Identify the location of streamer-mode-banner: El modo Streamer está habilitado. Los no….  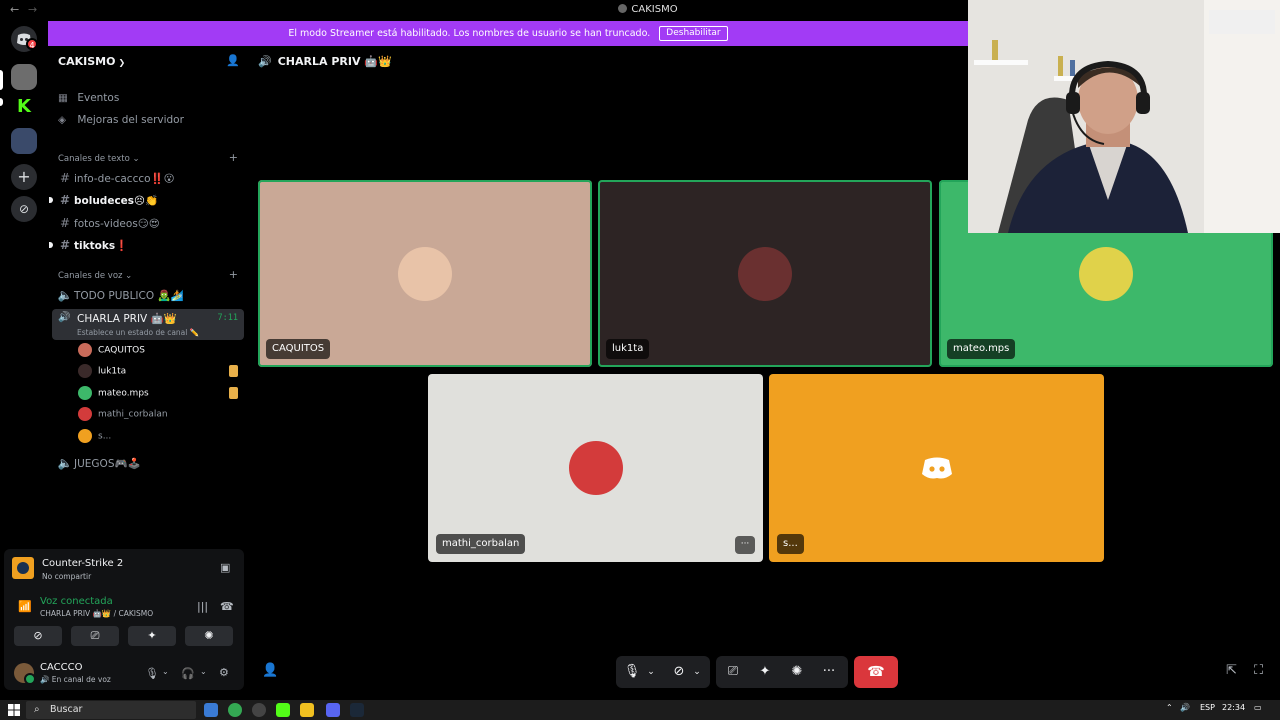
(508, 33).